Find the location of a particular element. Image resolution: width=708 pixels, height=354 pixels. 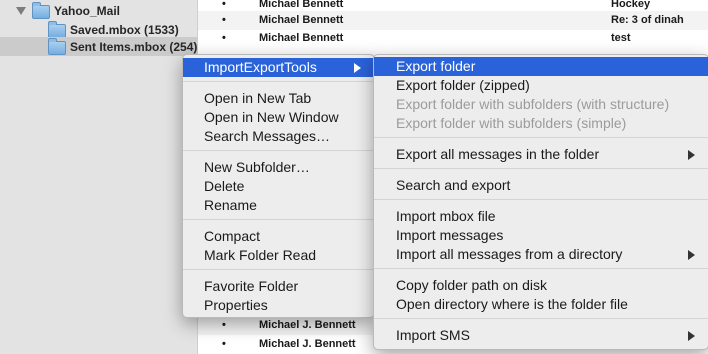

menu-item-label: Open directory where is the folder file is located at coordinates (512, 304).